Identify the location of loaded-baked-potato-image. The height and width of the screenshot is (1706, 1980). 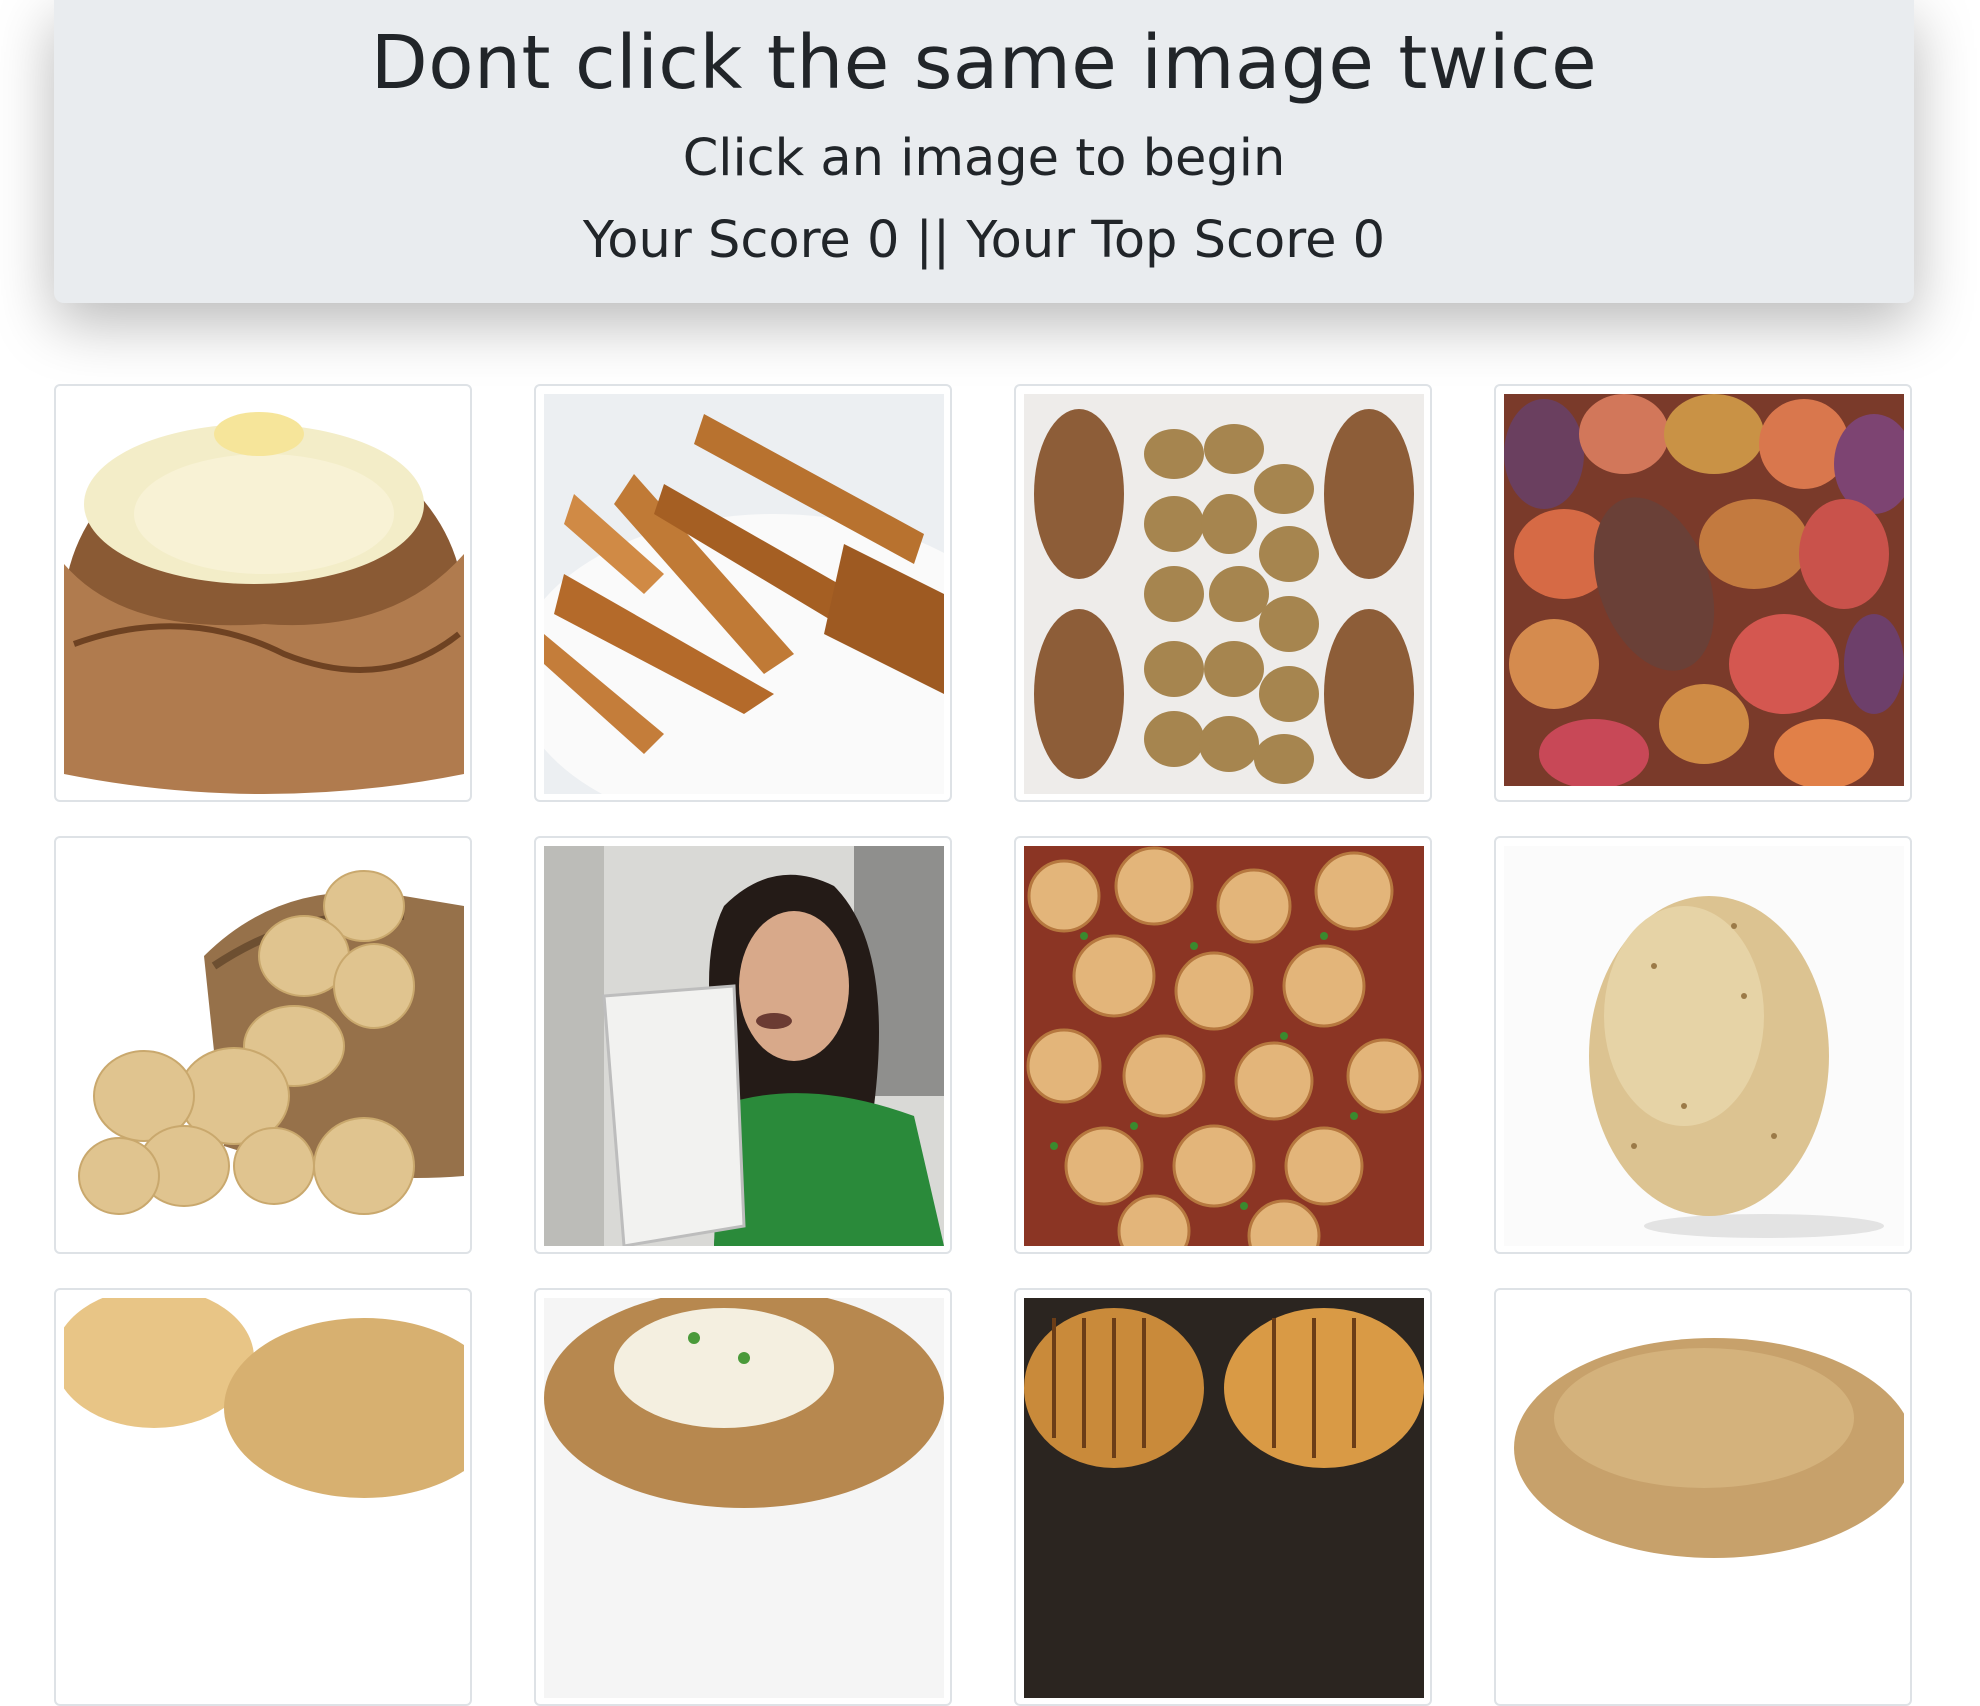
(744, 1498).